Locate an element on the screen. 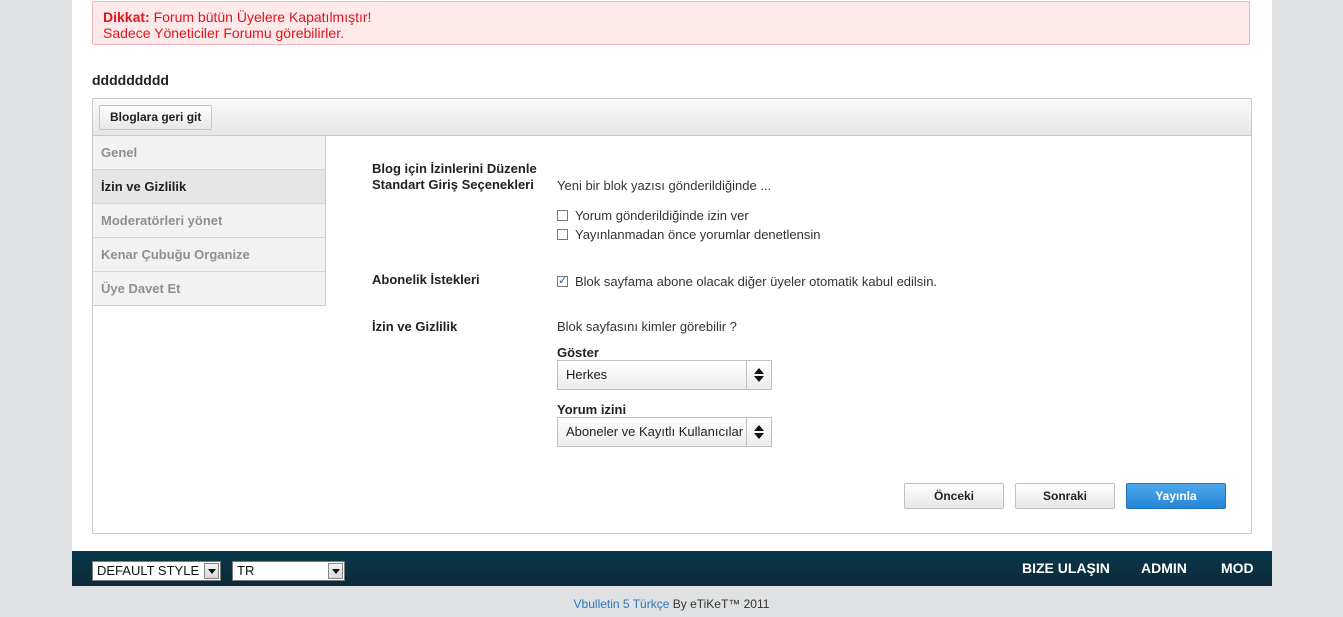  allow-comments-checkbox is located at coordinates (562, 215).